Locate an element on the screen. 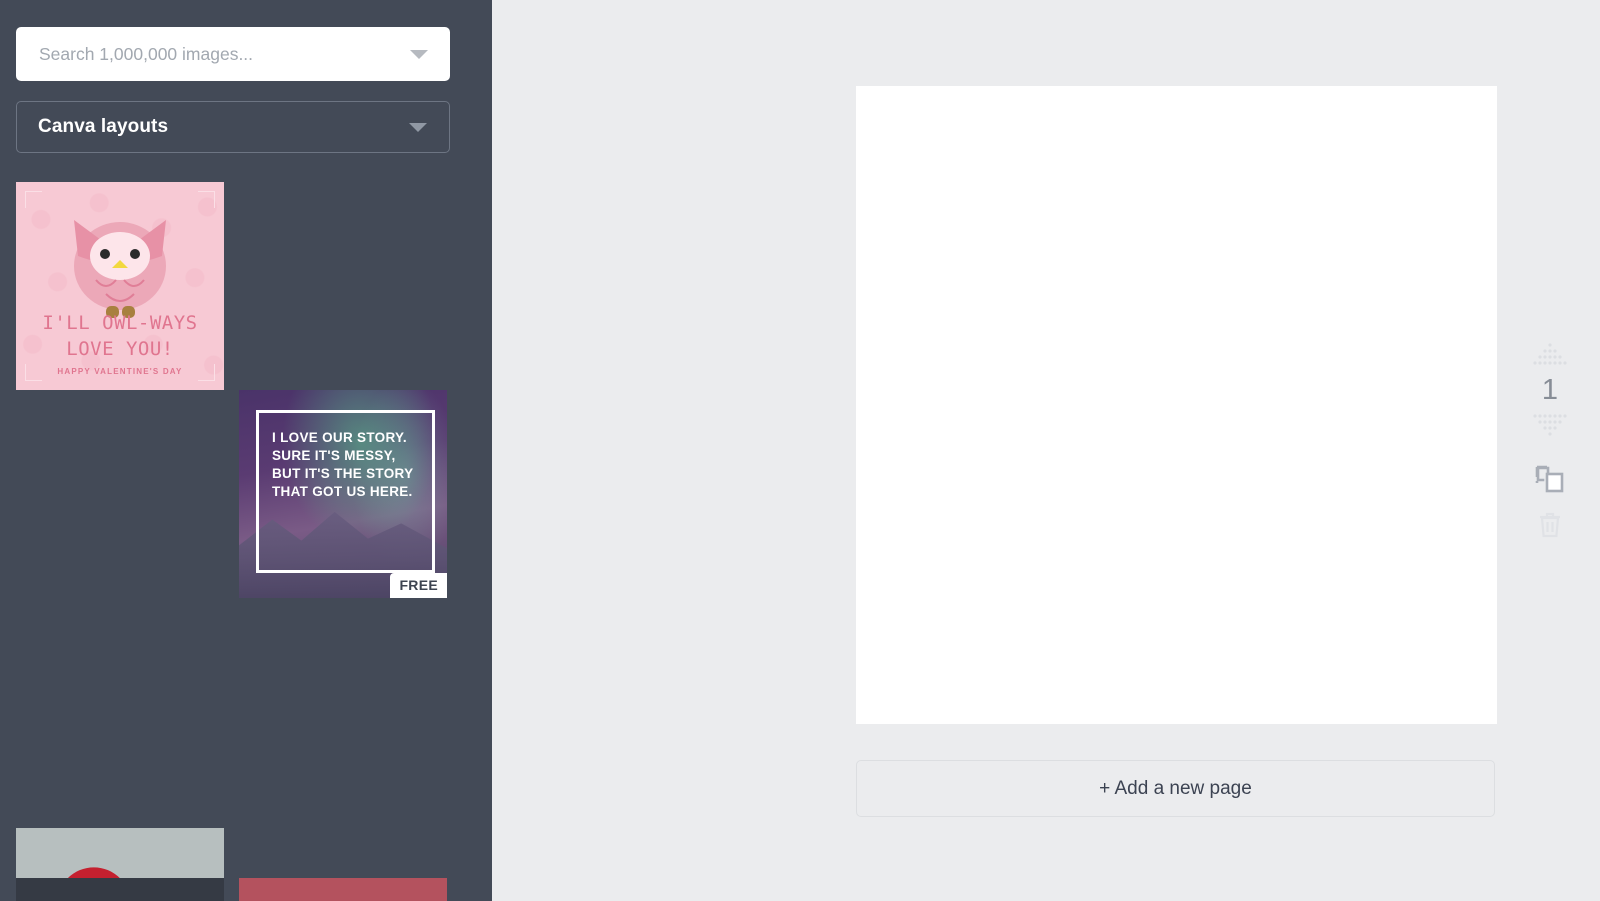  trash-icon is located at coordinates (1550, 525).